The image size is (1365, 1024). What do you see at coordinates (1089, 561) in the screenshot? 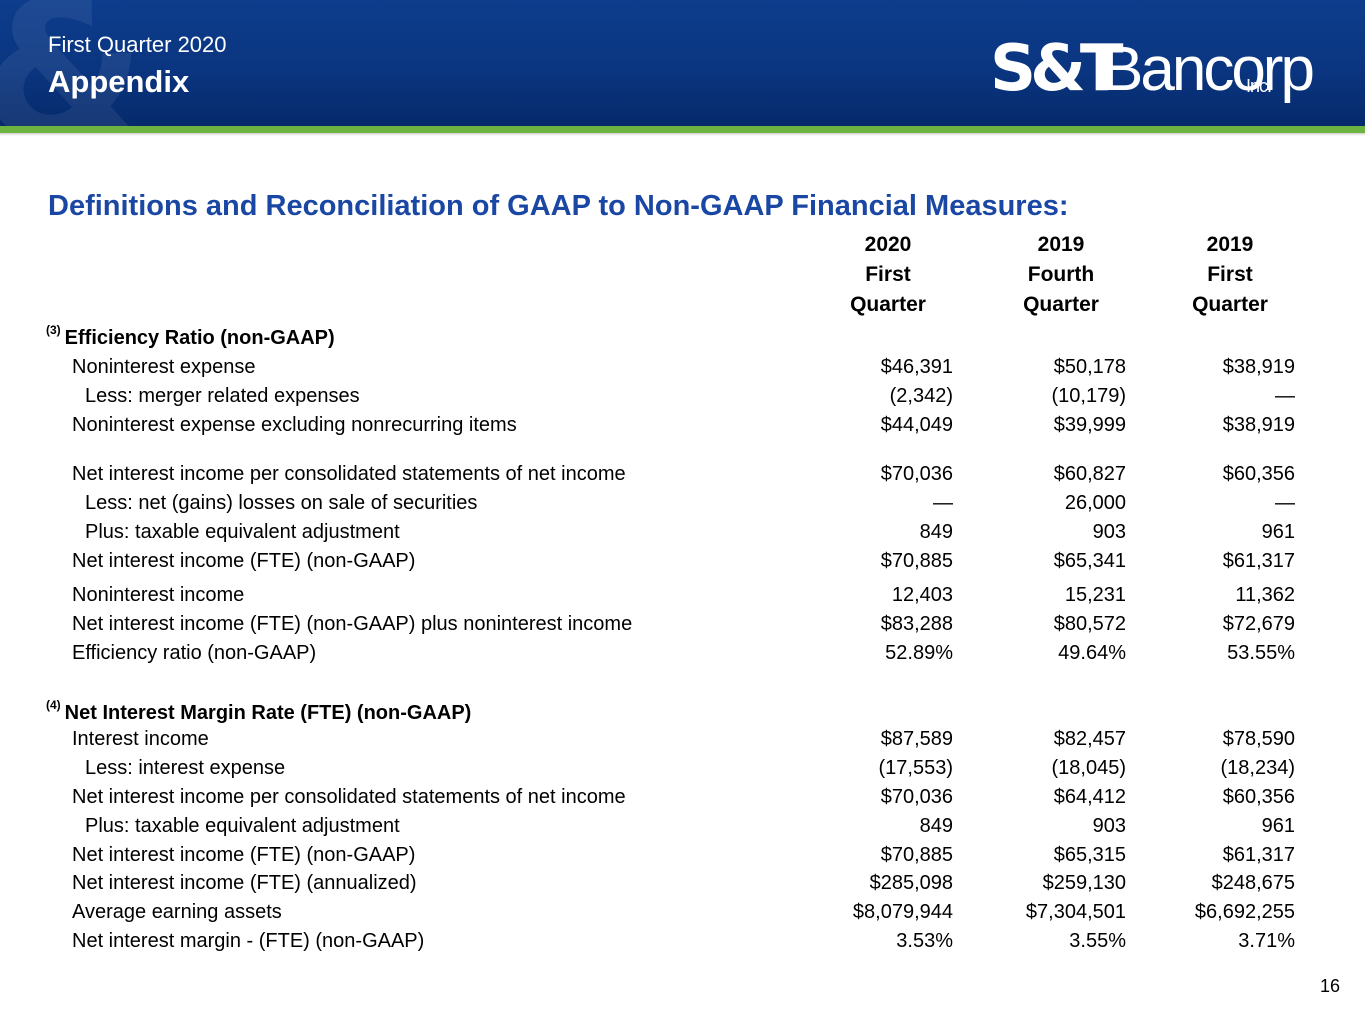
I see `row-value-col2: $65,341` at bounding box center [1089, 561].